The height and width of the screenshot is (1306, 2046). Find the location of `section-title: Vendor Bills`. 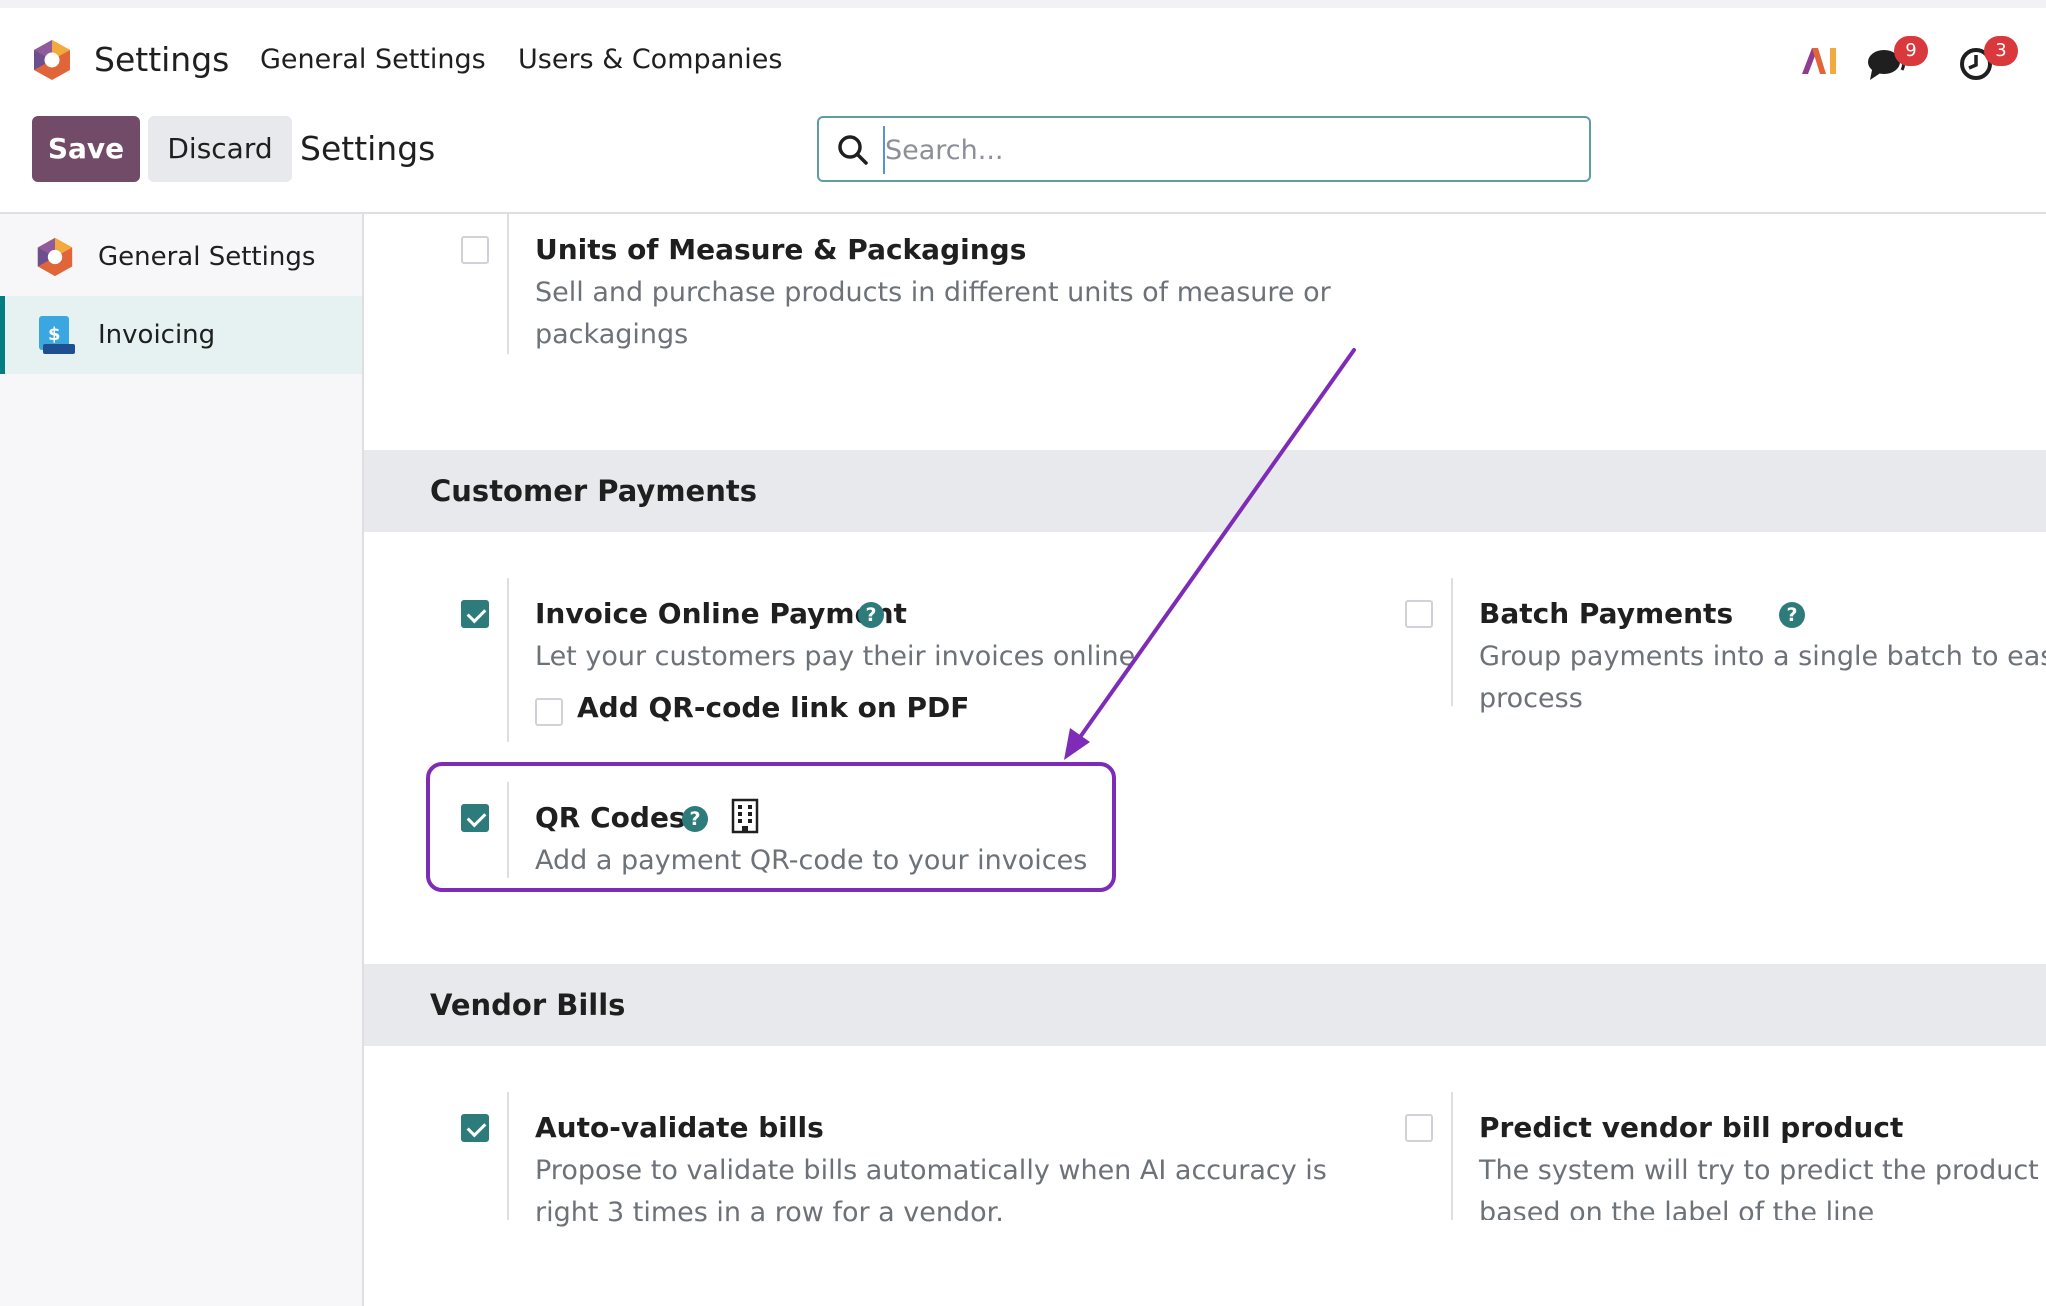

section-title: Vendor Bills is located at coordinates (528, 1005).